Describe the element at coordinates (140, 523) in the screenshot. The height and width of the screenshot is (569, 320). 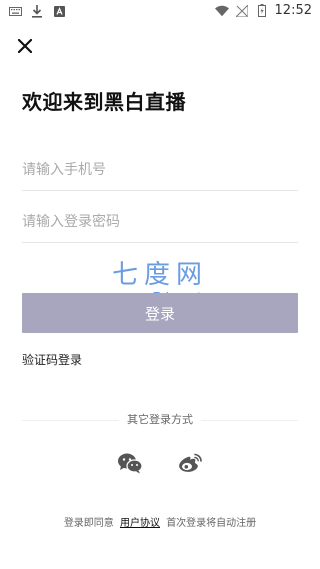
I see `user-agreement-link: 用户协议` at that location.